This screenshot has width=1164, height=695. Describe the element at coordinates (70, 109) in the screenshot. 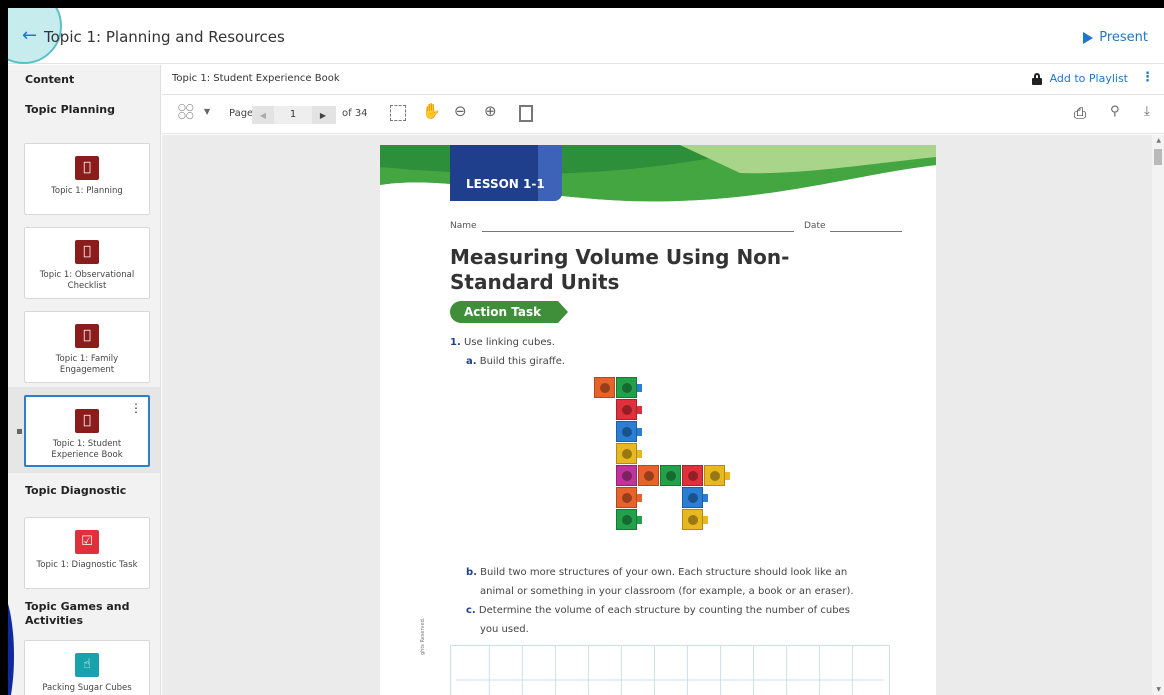

I see `section-topic-planning: Topic Planning` at that location.